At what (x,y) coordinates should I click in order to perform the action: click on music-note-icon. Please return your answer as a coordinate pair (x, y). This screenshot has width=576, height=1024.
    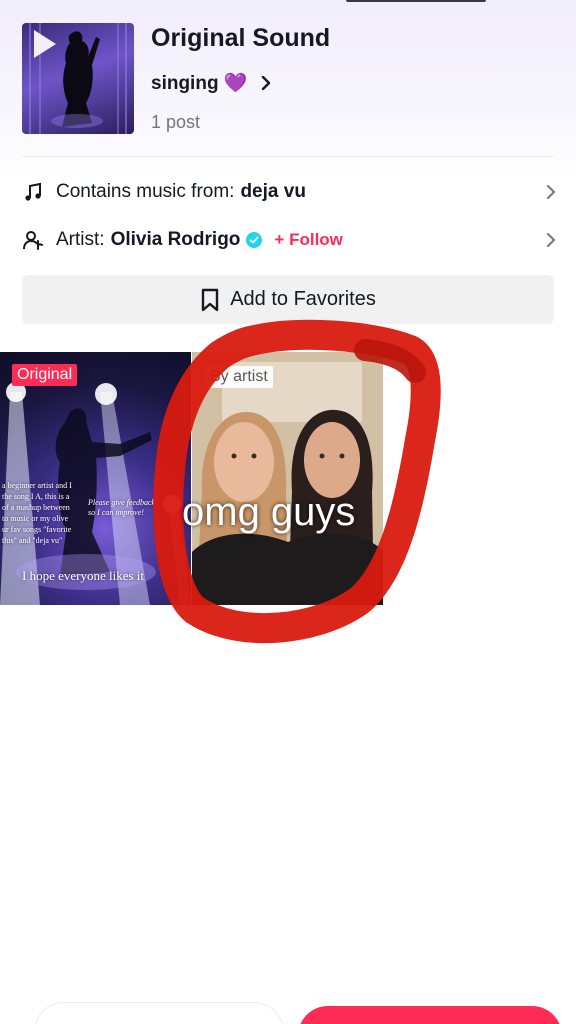
    Looking at the image, I should click on (33, 192).